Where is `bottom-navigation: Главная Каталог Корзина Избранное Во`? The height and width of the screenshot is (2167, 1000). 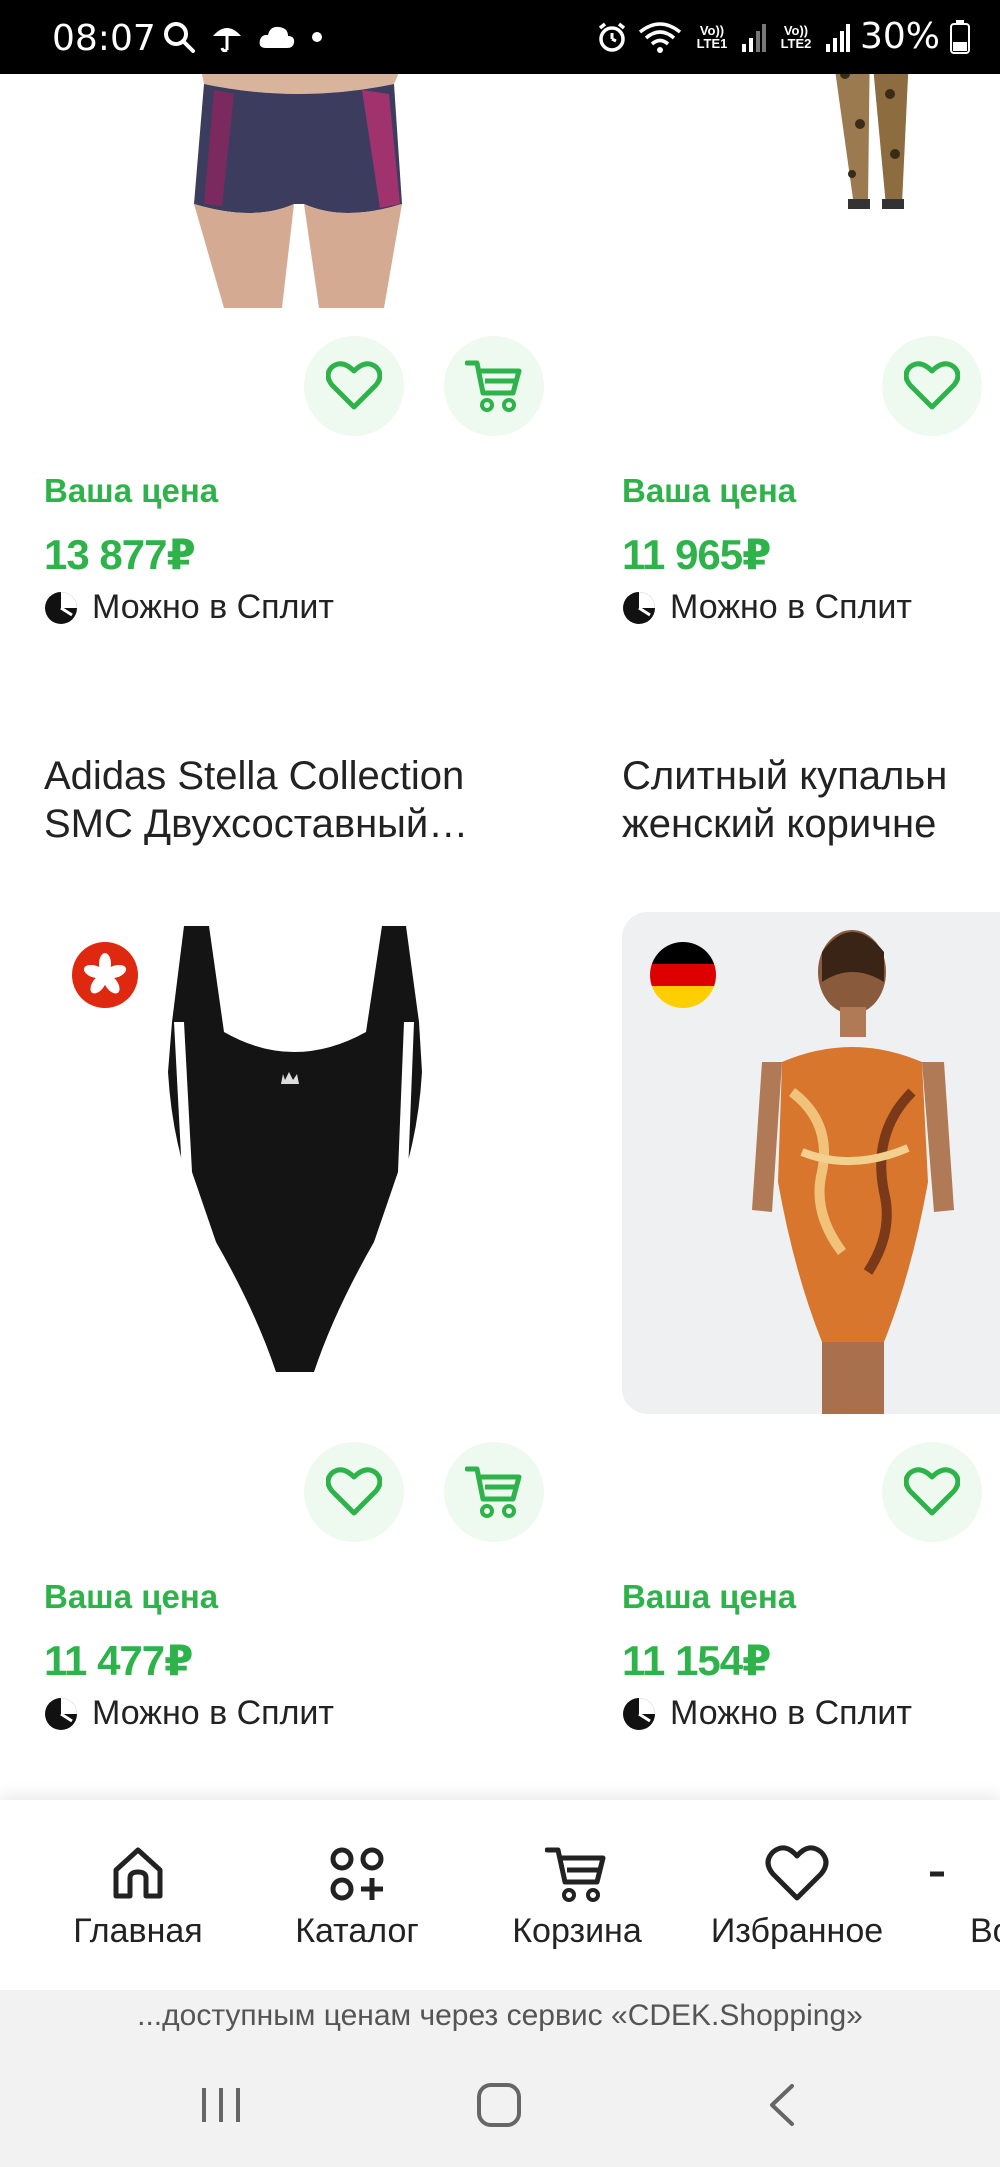
bottom-navigation: Главная Каталог Корзина Избранное Во is located at coordinates (500, 1895).